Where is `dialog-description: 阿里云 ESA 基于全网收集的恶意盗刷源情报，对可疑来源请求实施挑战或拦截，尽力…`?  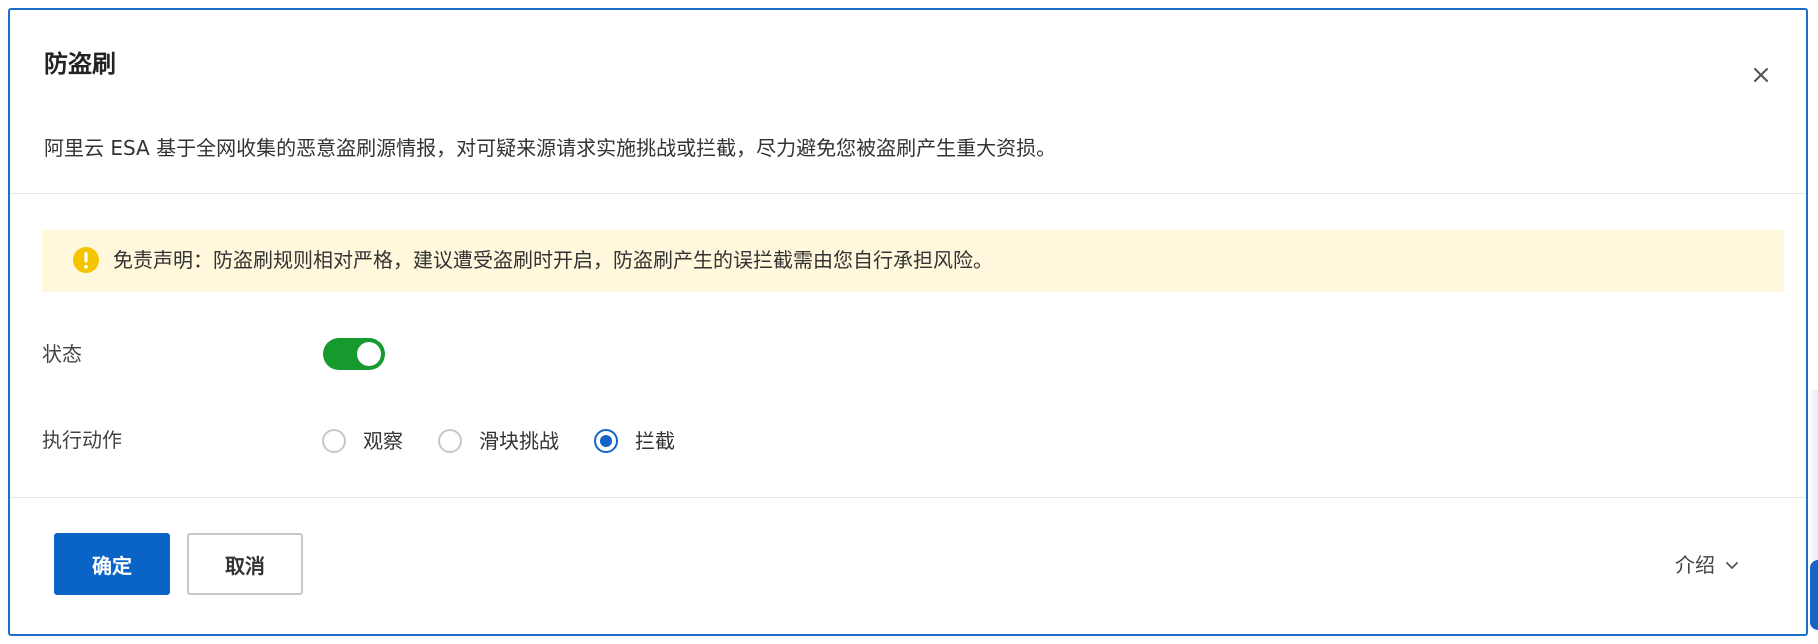
dialog-description: 阿里云 ESA 基于全网收集的恶意盗刷源情报，对可疑来源请求实施挑战或拦截，尽力… is located at coordinates (550, 148).